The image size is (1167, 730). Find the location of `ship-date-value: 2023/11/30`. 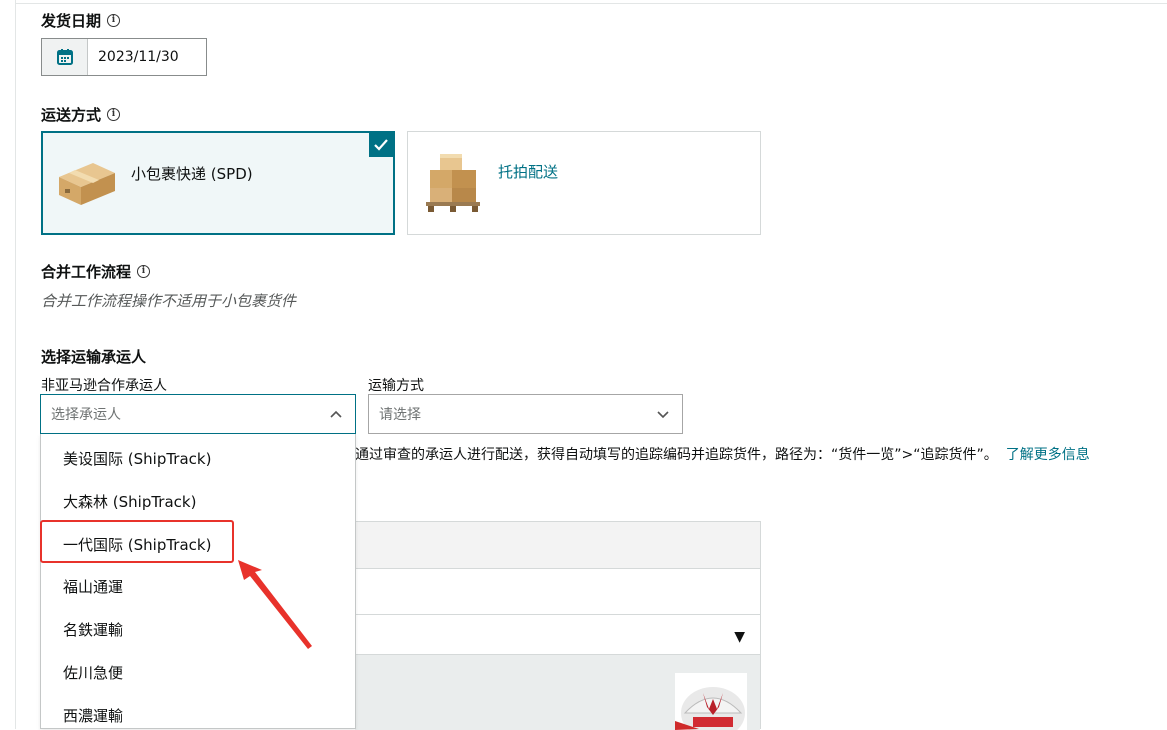

ship-date-value: 2023/11/30 is located at coordinates (147, 57).